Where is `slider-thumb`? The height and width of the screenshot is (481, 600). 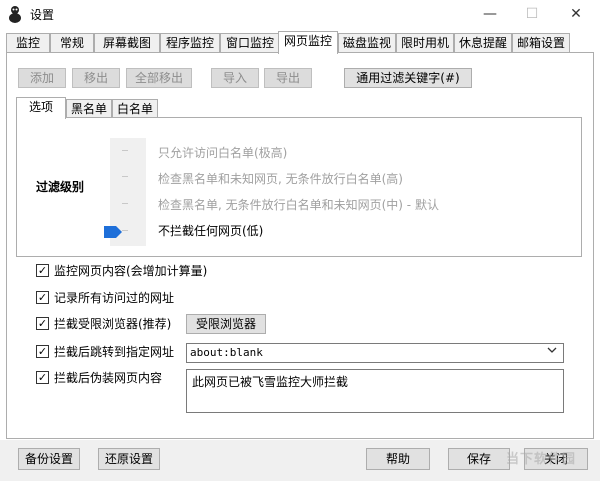 slider-thumb is located at coordinates (113, 232).